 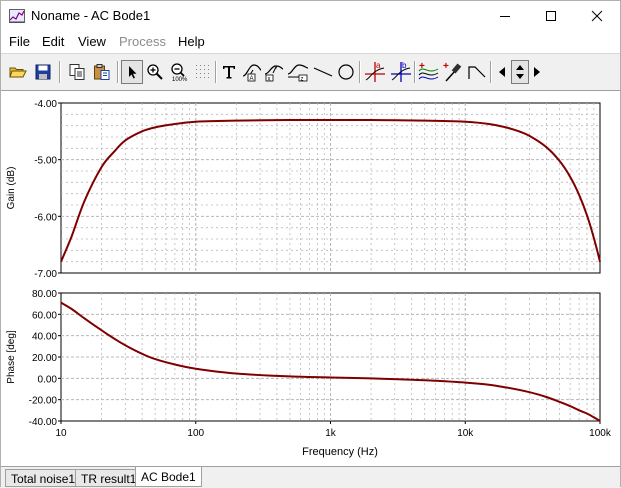 I want to click on arrow-left-icon, so click(x=502, y=72).